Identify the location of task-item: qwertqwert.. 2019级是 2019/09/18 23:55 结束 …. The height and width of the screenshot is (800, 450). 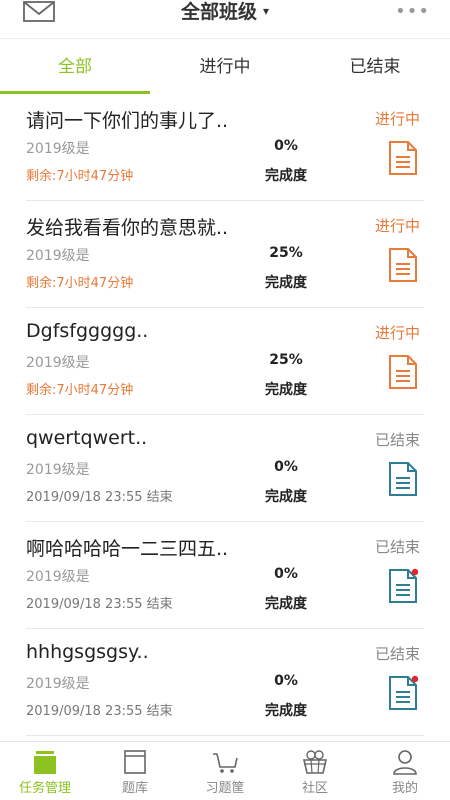
(225, 468).